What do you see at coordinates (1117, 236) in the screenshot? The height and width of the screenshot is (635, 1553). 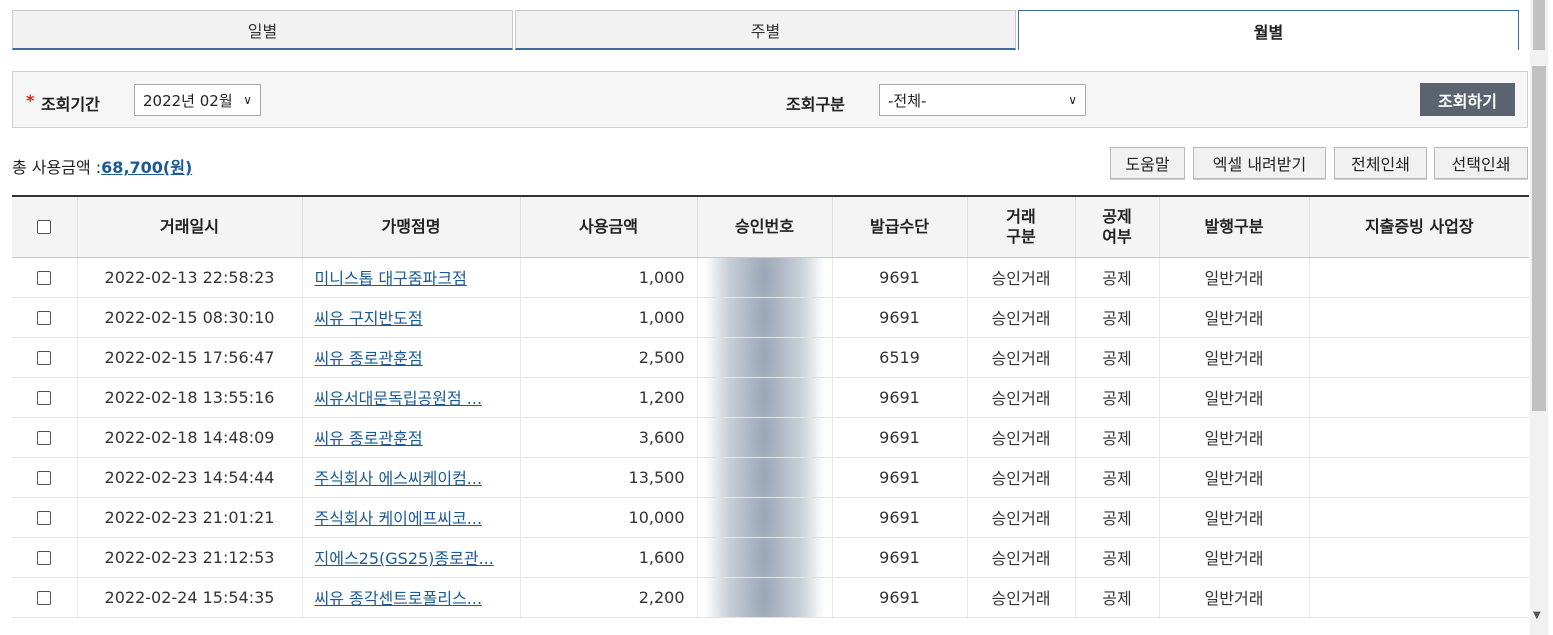 I see `header-deduct-line2: 여부` at bounding box center [1117, 236].